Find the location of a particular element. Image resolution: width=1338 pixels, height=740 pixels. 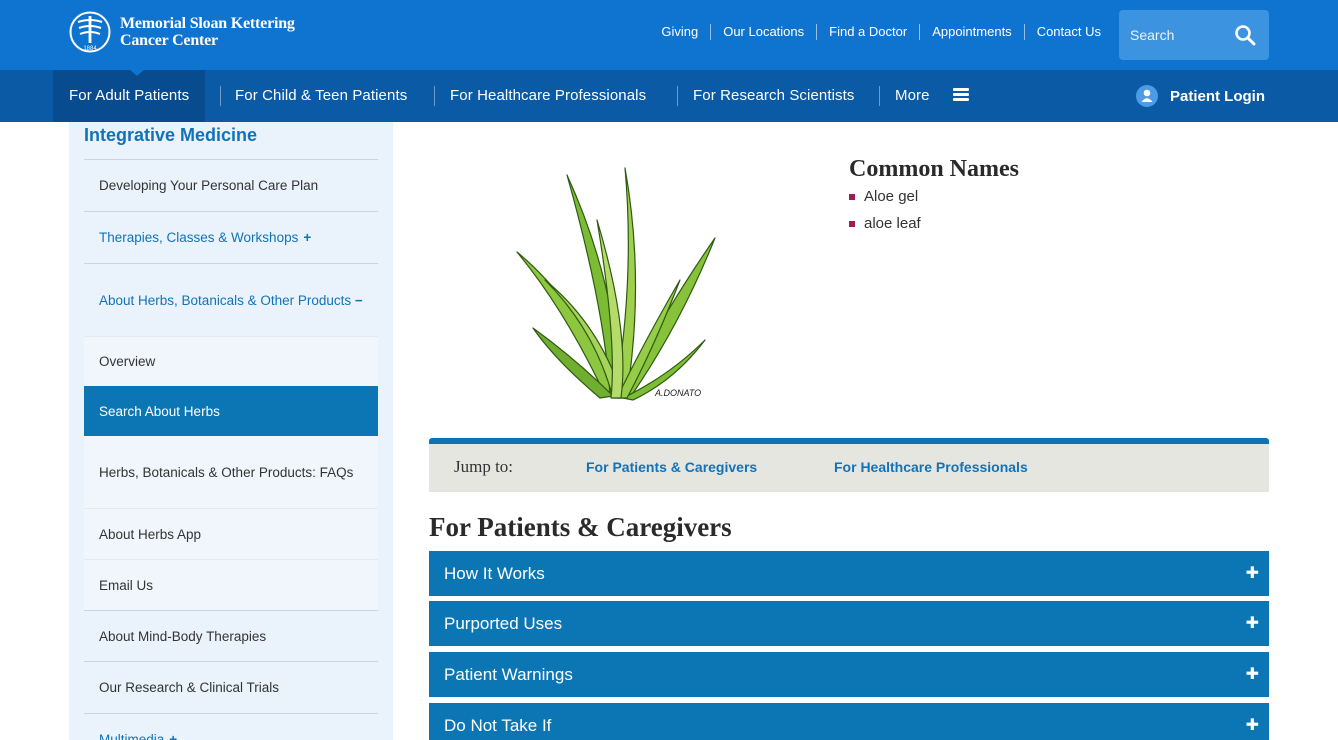

nav-more: More is located at coordinates (912, 96).